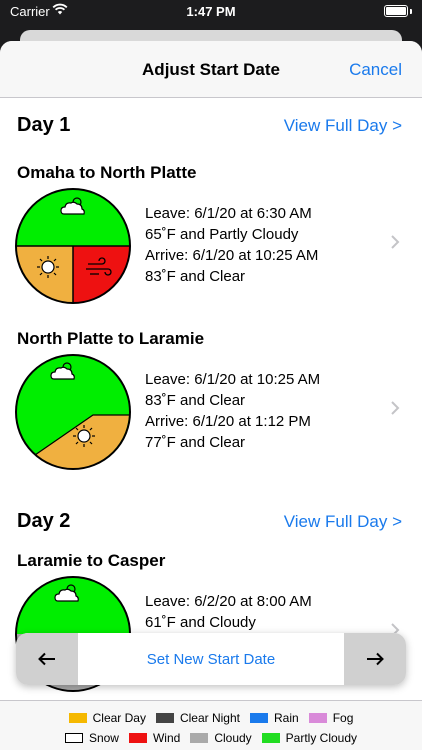 The width and height of the screenshot is (422, 750). Describe the element at coordinates (209, 525) in the screenshot. I see `day-header: Day 2 View Full Day >` at that location.